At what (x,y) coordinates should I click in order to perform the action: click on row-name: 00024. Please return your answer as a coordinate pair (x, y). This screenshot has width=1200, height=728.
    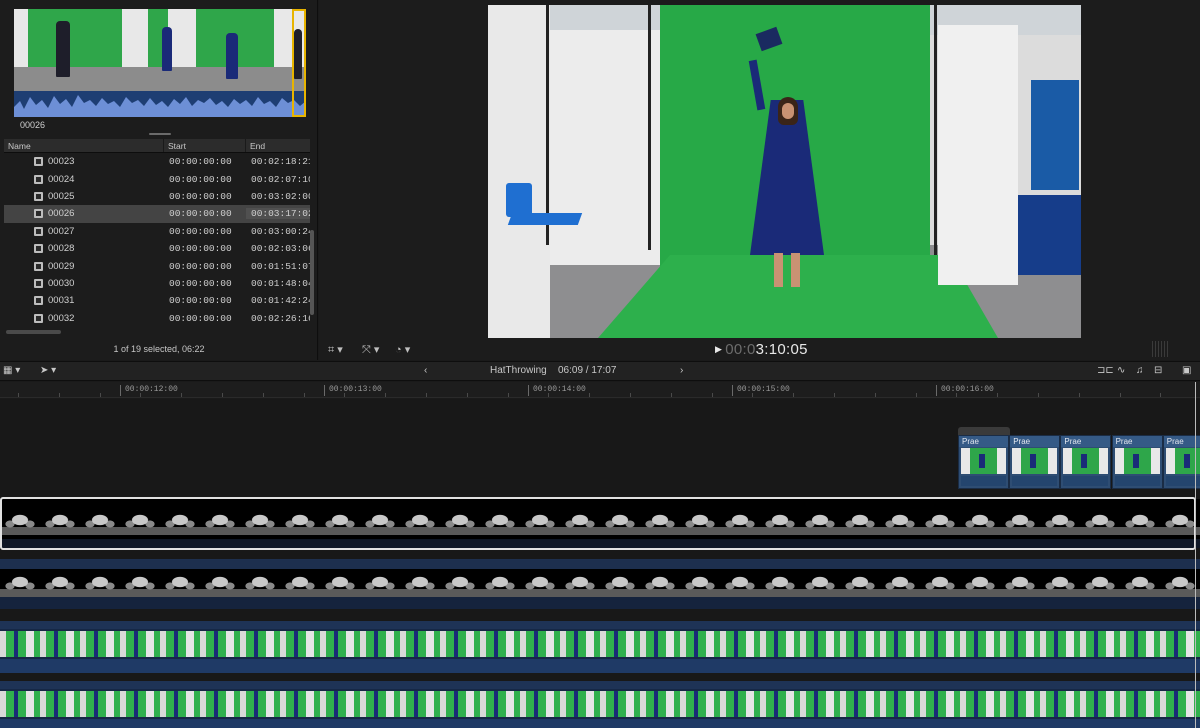
    Looking at the image, I should click on (84, 179).